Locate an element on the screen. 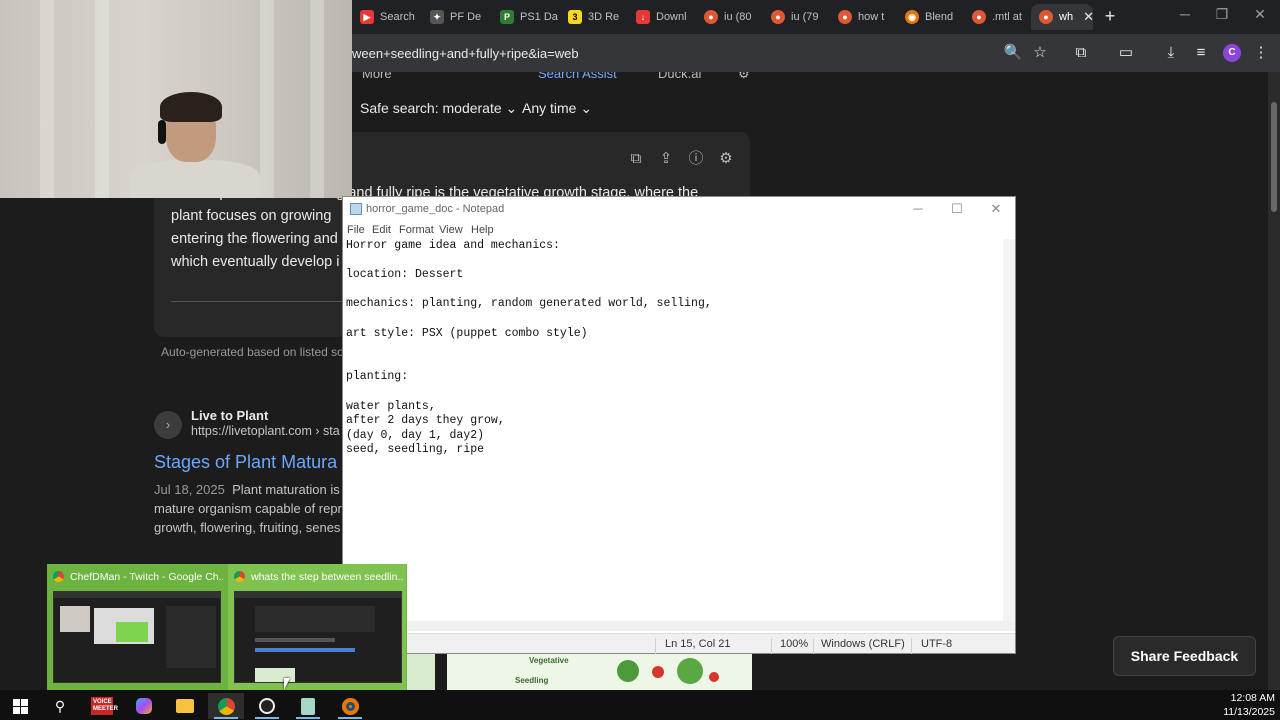 This screenshot has height=720, width=1280. tab-iu-79: ● iu (79 is located at coordinates (796, 17).